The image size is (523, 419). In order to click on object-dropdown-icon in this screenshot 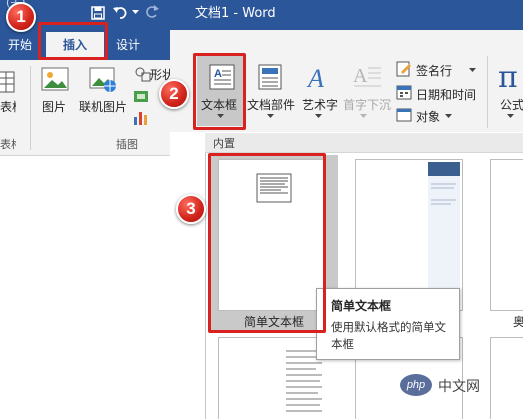, I will do `click(448, 116)`.